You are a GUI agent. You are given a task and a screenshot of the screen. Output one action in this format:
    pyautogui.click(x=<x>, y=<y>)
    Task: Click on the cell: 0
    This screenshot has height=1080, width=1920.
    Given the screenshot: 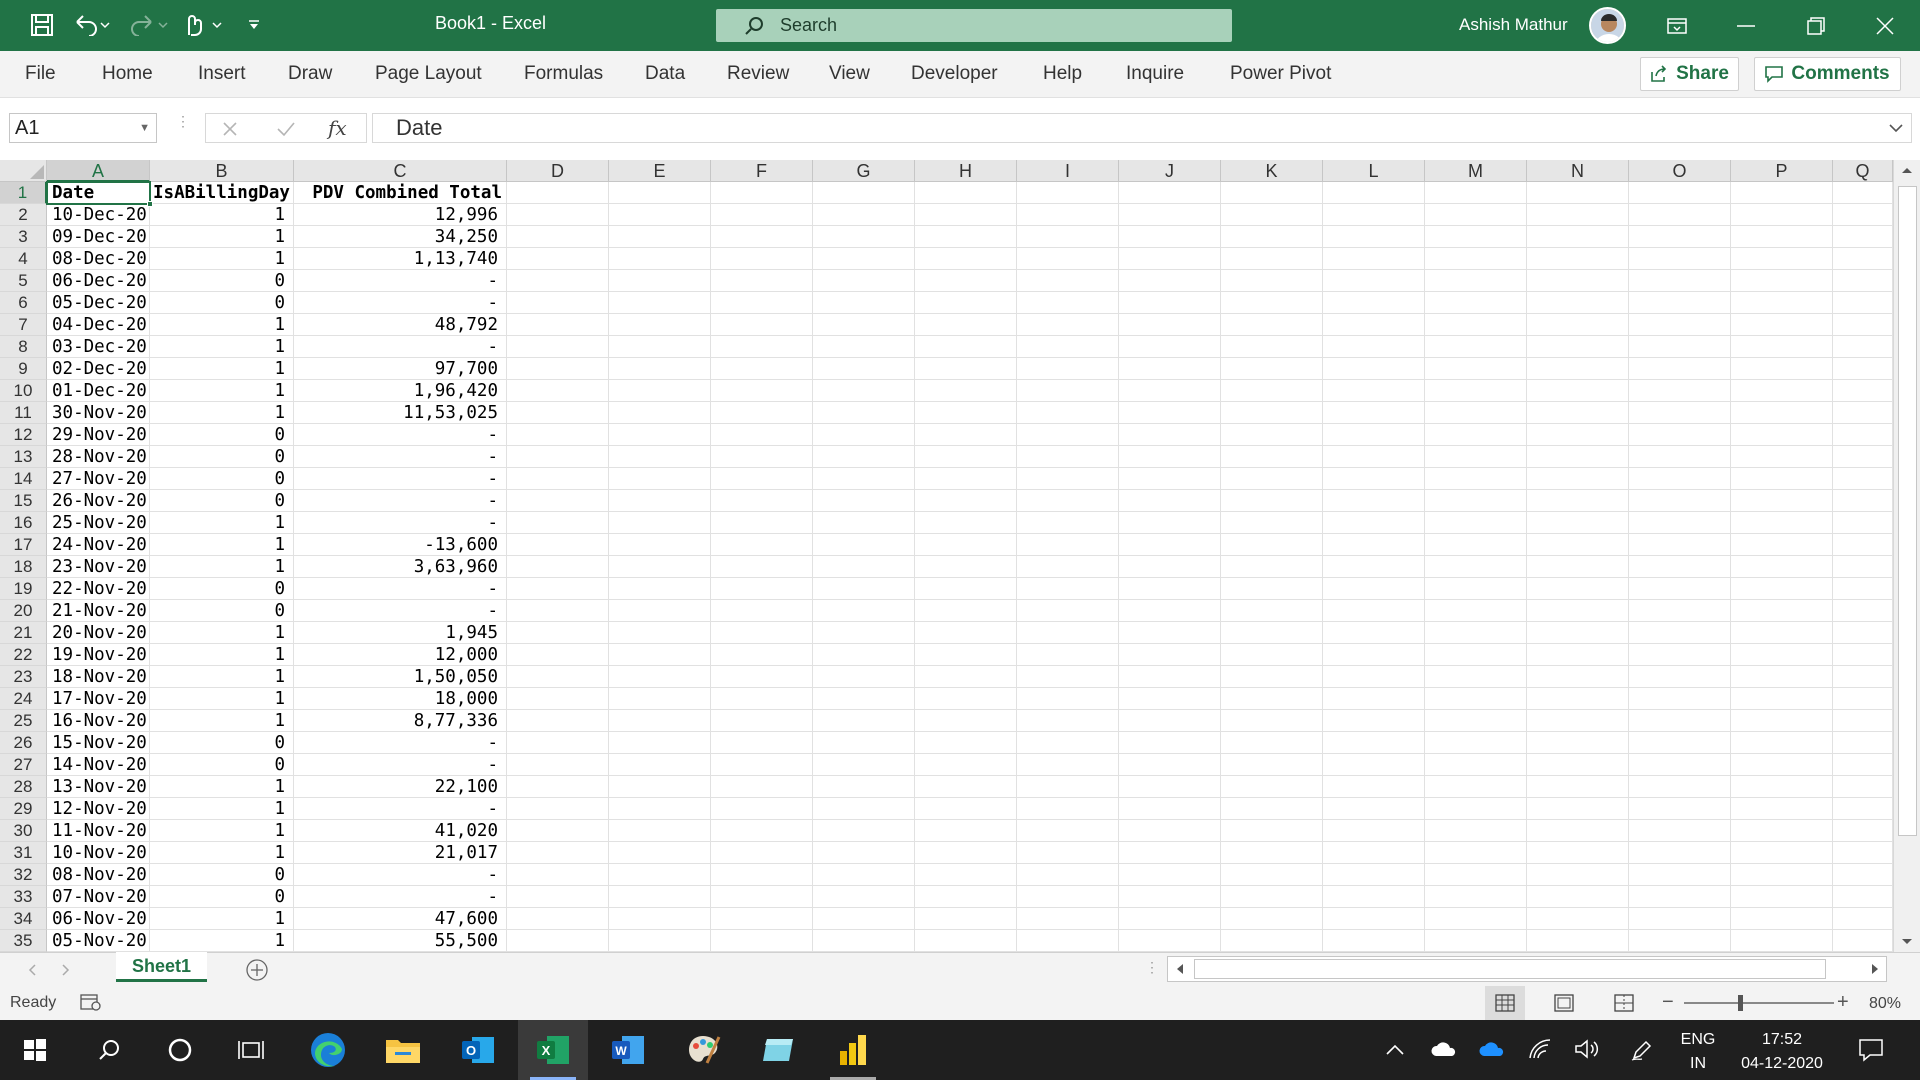 What is the action you would take?
    pyautogui.click(x=222, y=501)
    